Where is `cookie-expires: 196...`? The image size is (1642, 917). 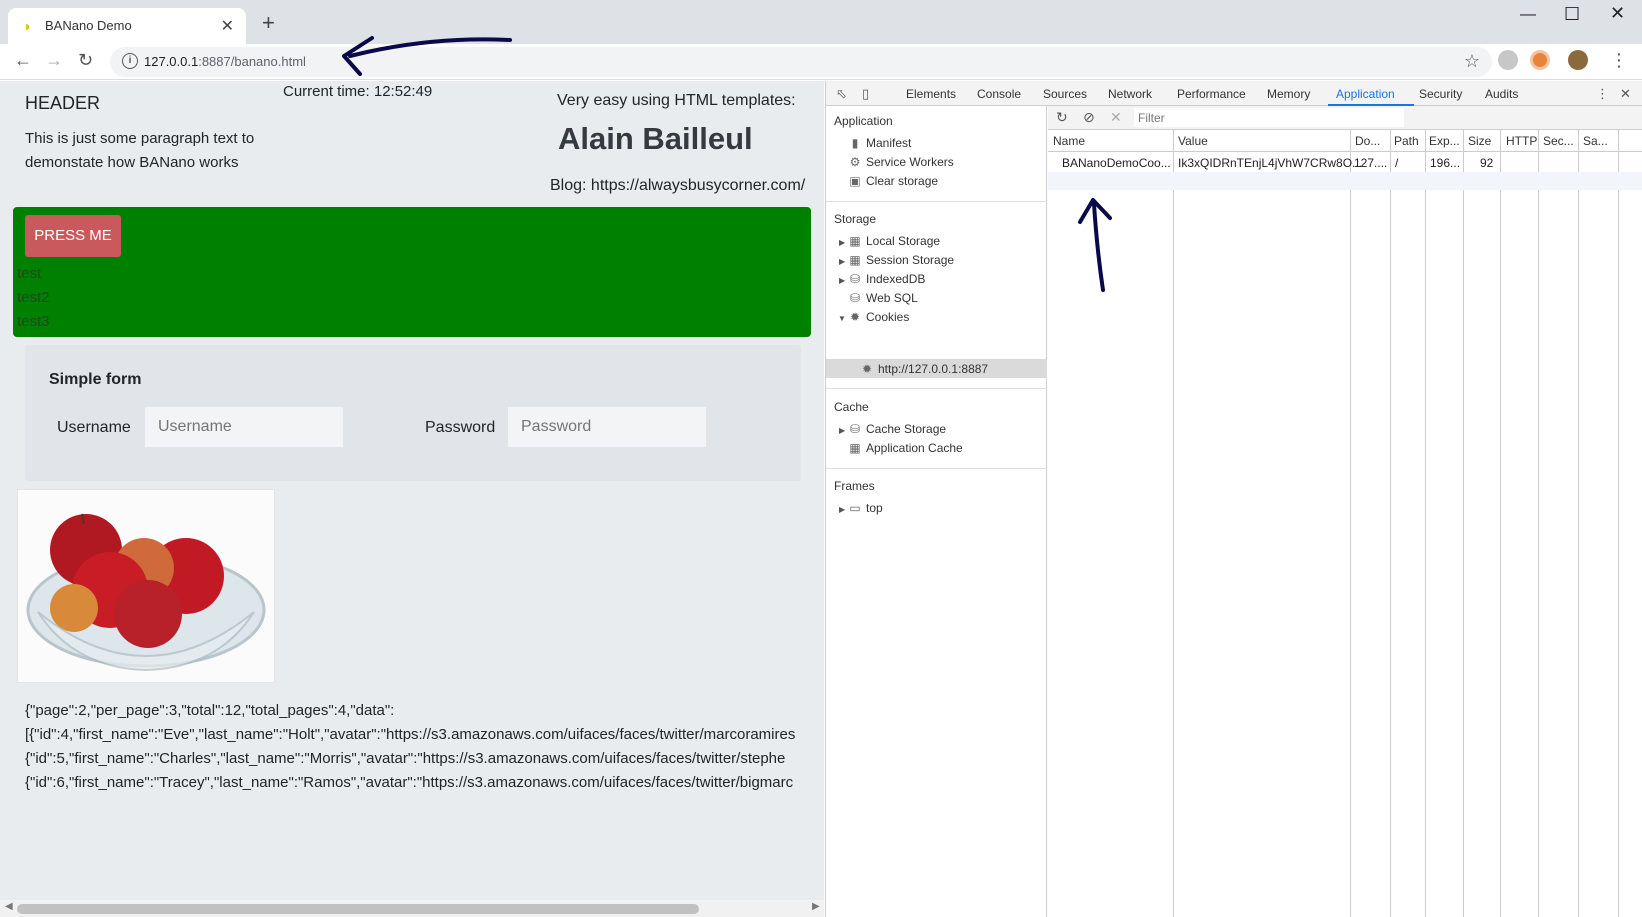 cookie-expires: 196... is located at coordinates (1445, 163).